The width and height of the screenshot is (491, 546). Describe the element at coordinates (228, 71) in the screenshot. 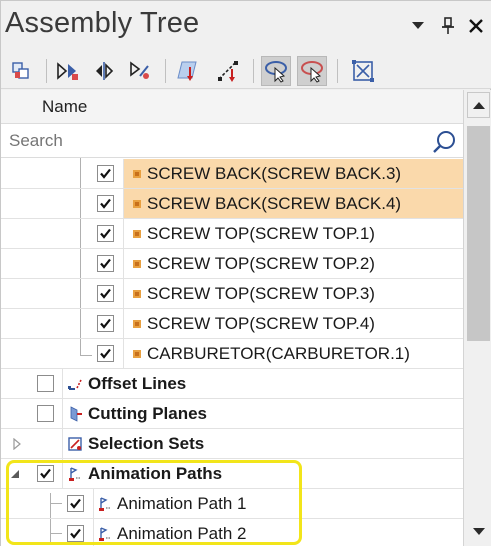

I see `path-points-icon` at that location.